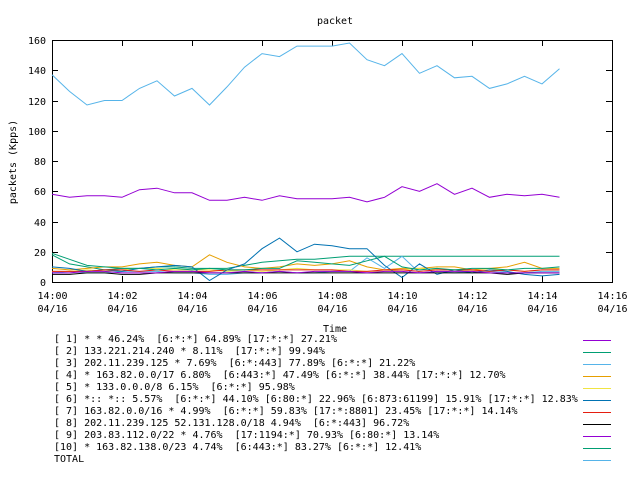  What do you see at coordinates (192, 296) in the screenshot?
I see `x-tick-time: 14:04` at bounding box center [192, 296].